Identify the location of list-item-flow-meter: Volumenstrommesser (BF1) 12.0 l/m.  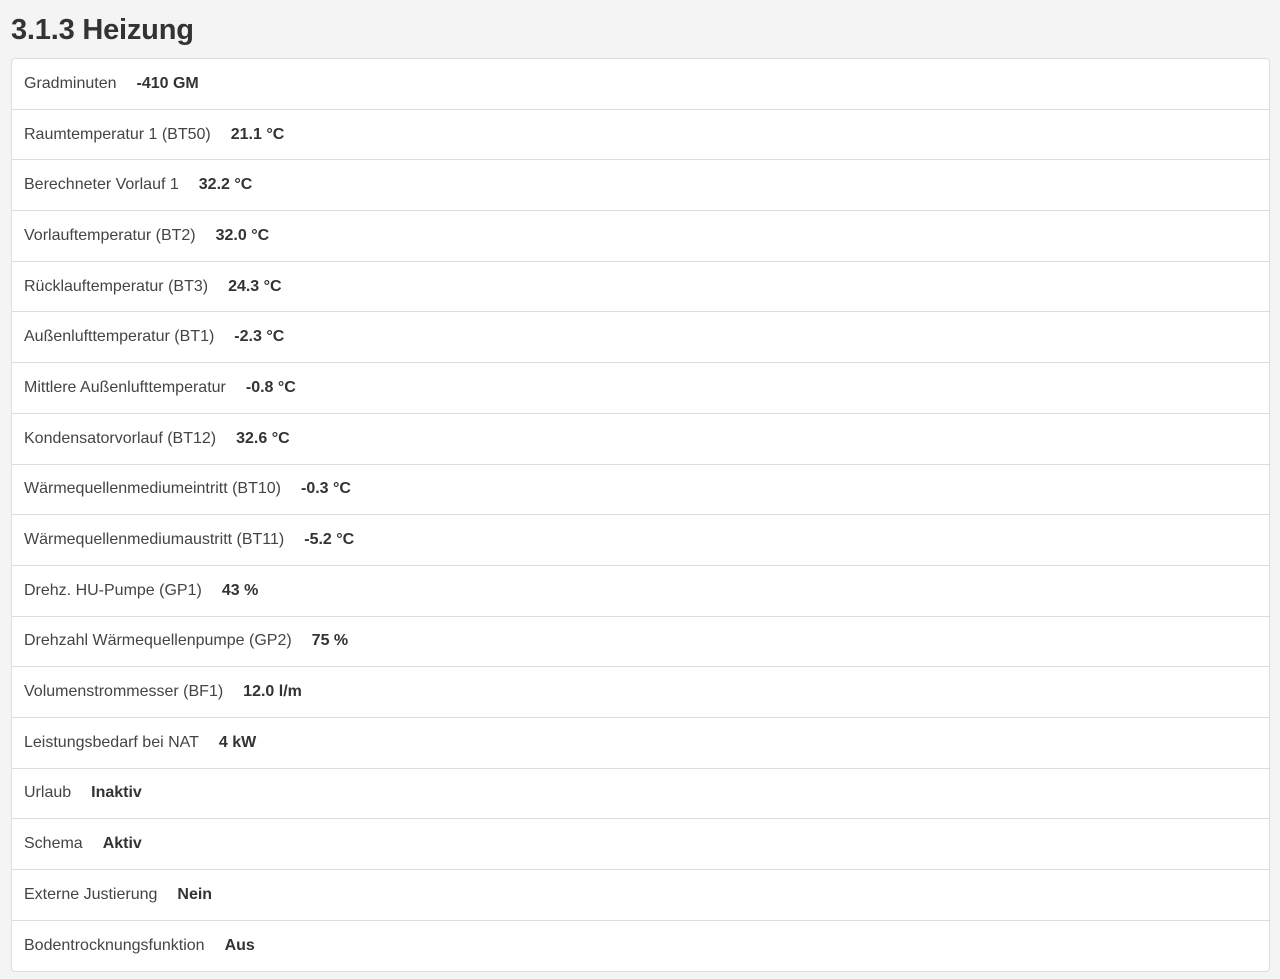
(640, 692).